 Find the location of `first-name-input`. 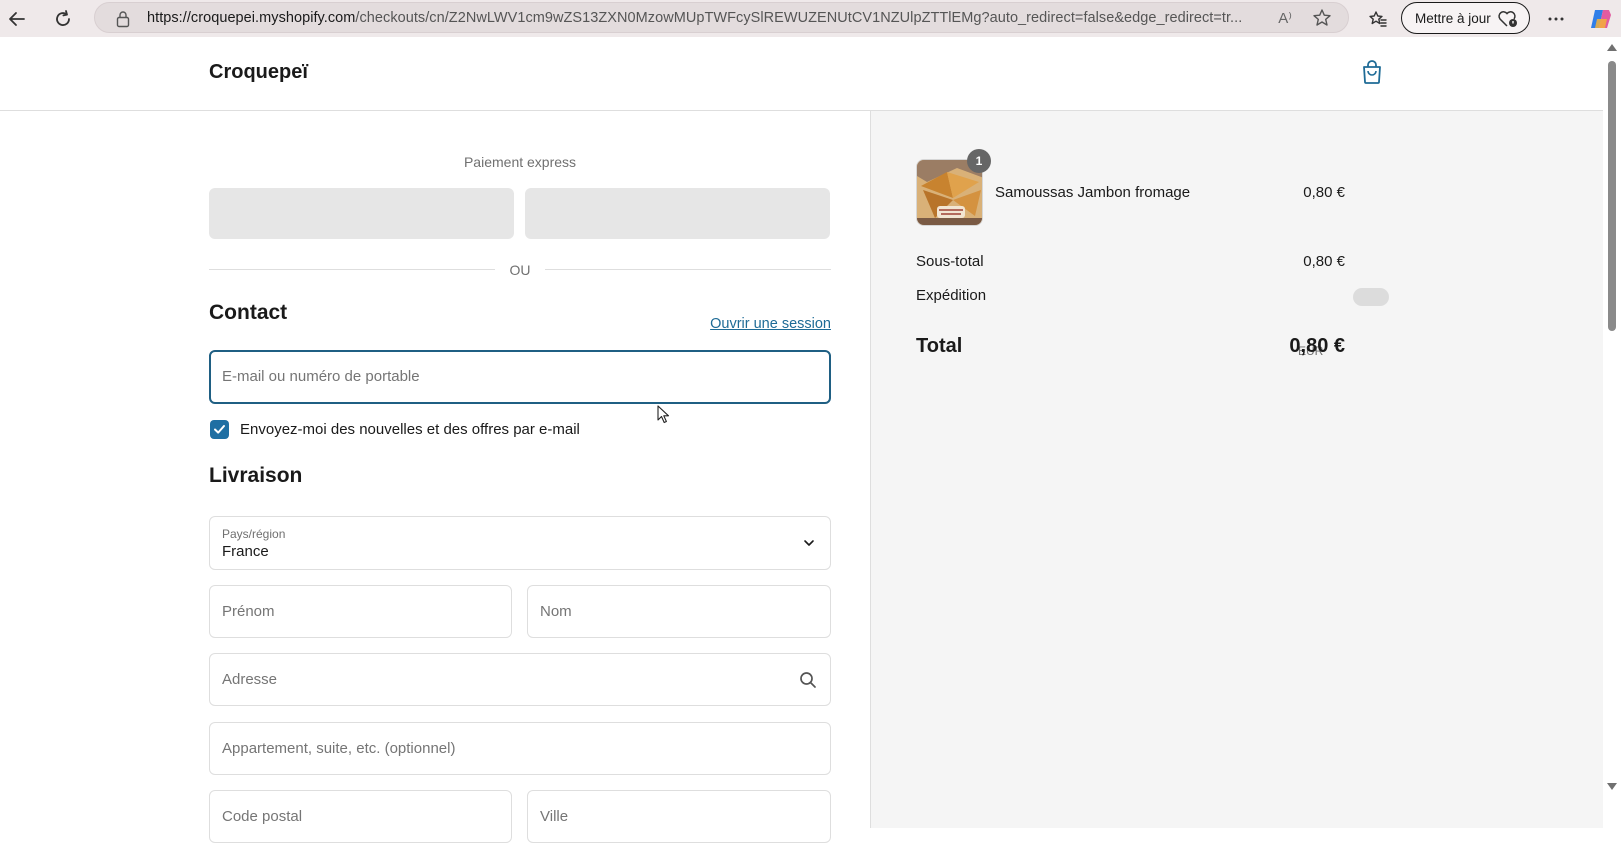

first-name-input is located at coordinates (365, 611).